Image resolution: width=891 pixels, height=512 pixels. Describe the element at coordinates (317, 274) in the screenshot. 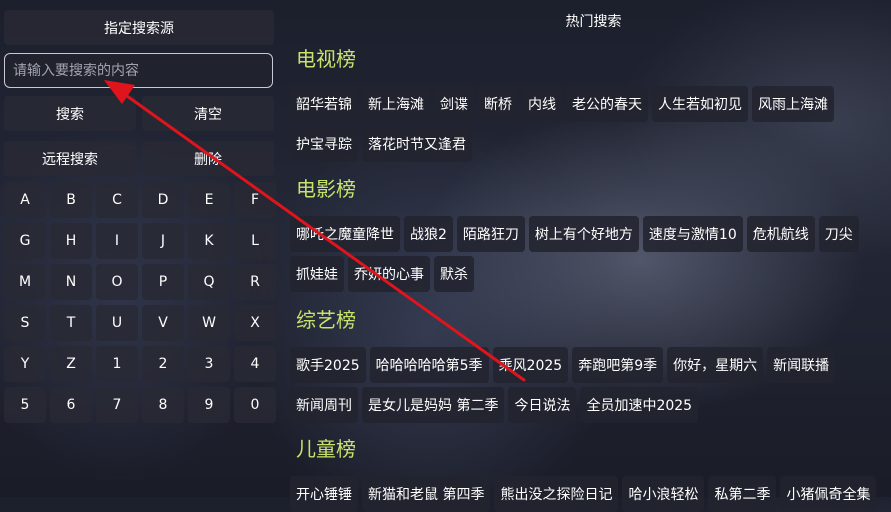

I see `search-chip: 抓娃娃` at that location.